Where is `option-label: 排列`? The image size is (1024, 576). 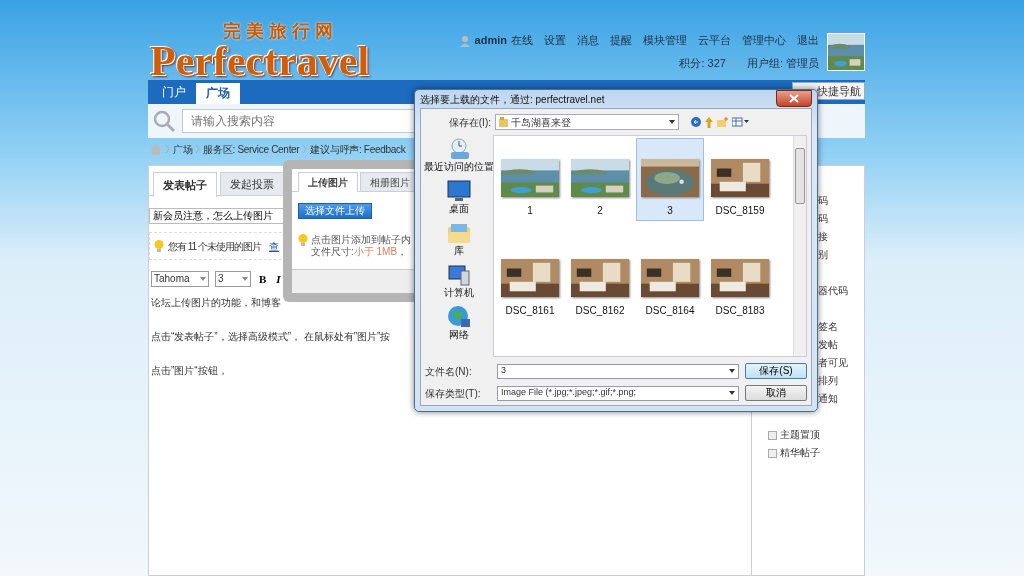 option-label: 排列 is located at coordinates (828, 381).